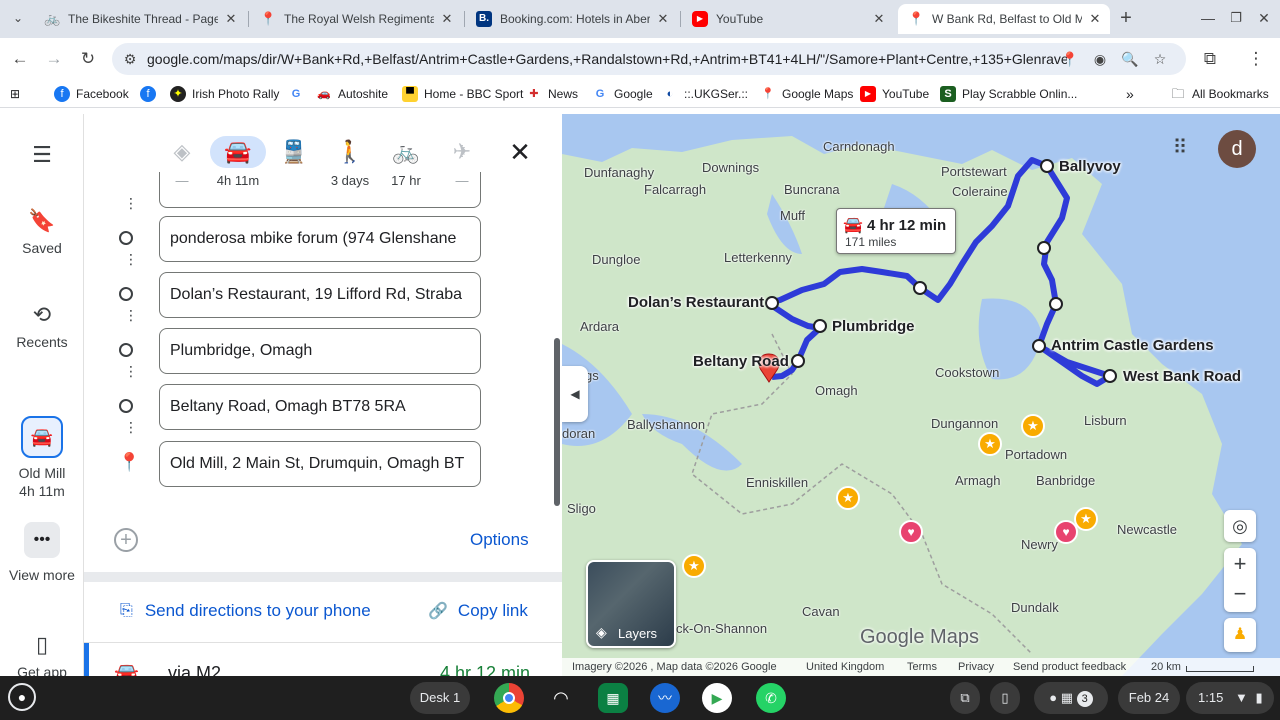 Image resolution: width=1280 pixels, height=720 pixels. Describe the element at coordinates (245, 611) in the screenshot. I see `send-to-phone-link: ⎘ Send directions to your phone` at that location.